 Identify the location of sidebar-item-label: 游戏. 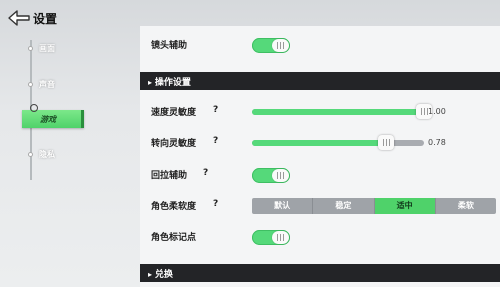
(48, 119).